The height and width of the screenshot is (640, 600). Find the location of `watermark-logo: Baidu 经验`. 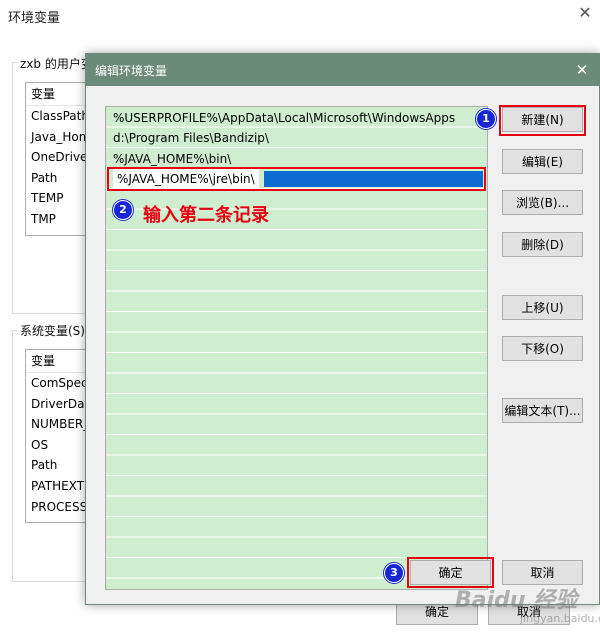

watermark-logo: Baidu 经验 is located at coordinates (516, 600).